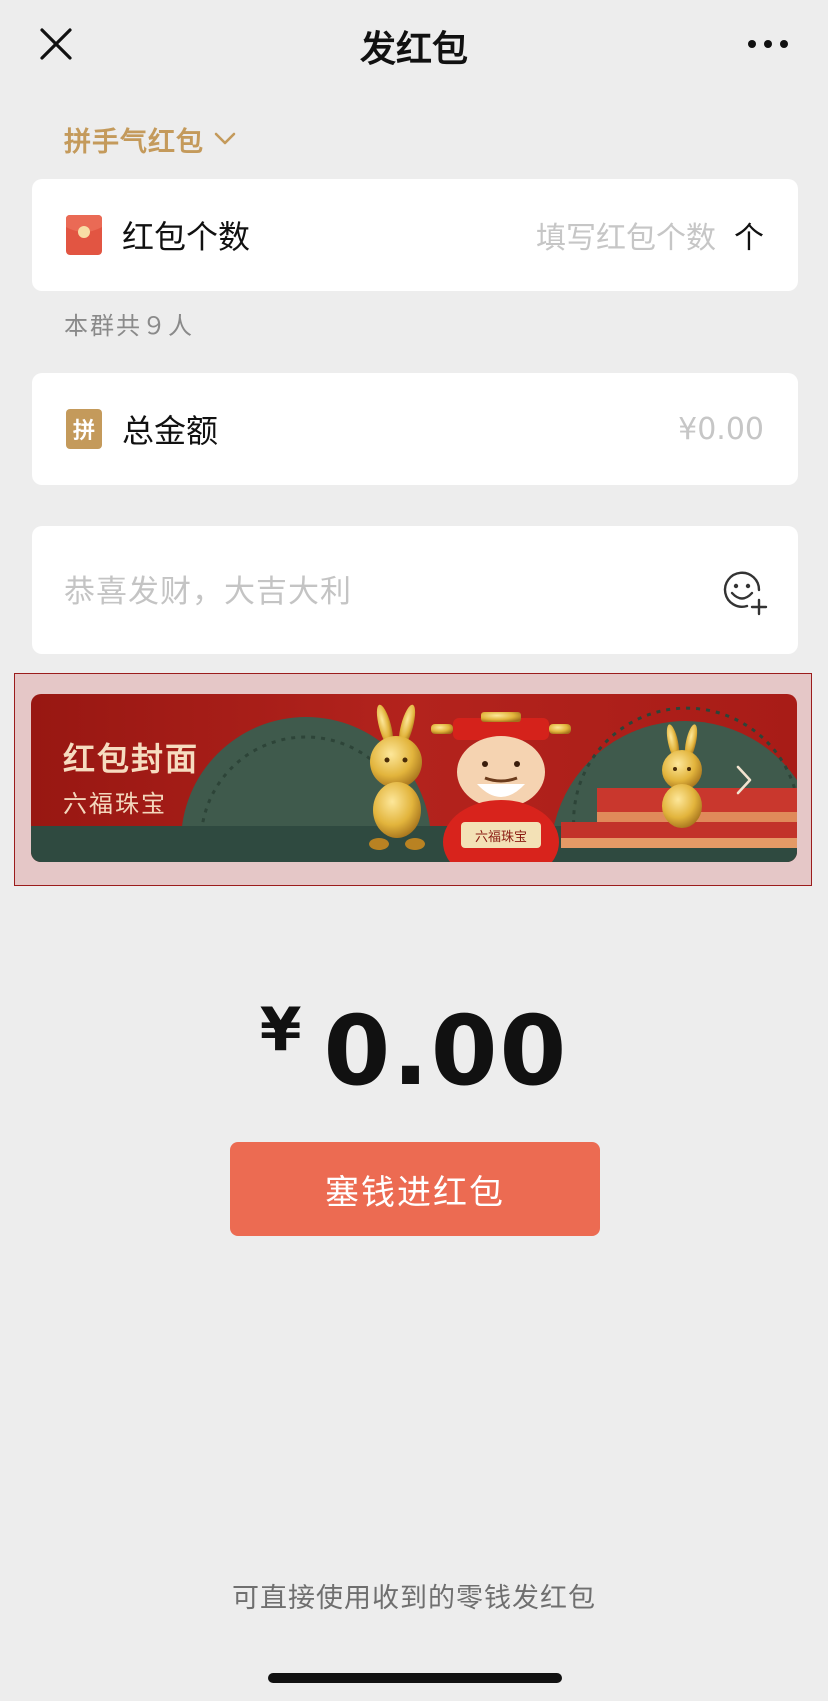 This screenshot has width=828, height=1701. What do you see at coordinates (415, 1678) in the screenshot?
I see `home-indicator` at bounding box center [415, 1678].